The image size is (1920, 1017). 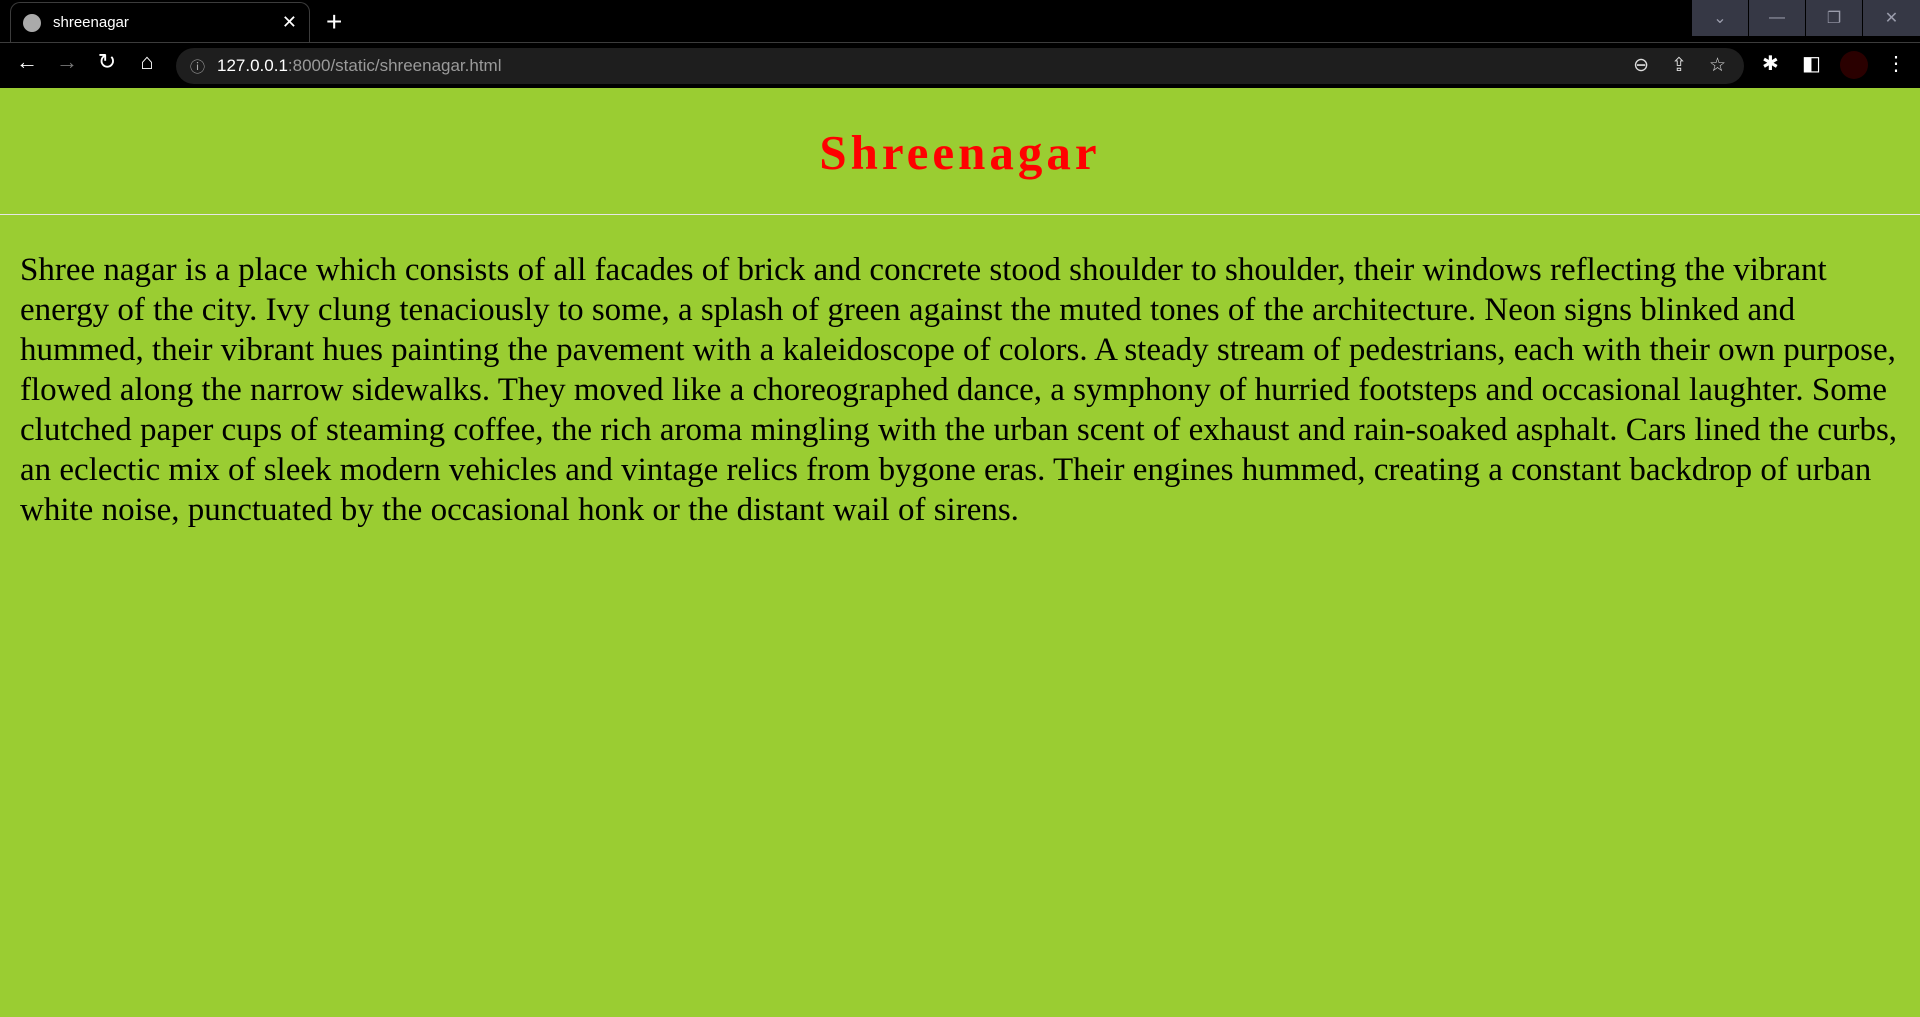 I want to click on reload-icon: ↻, so click(x=107, y=62).